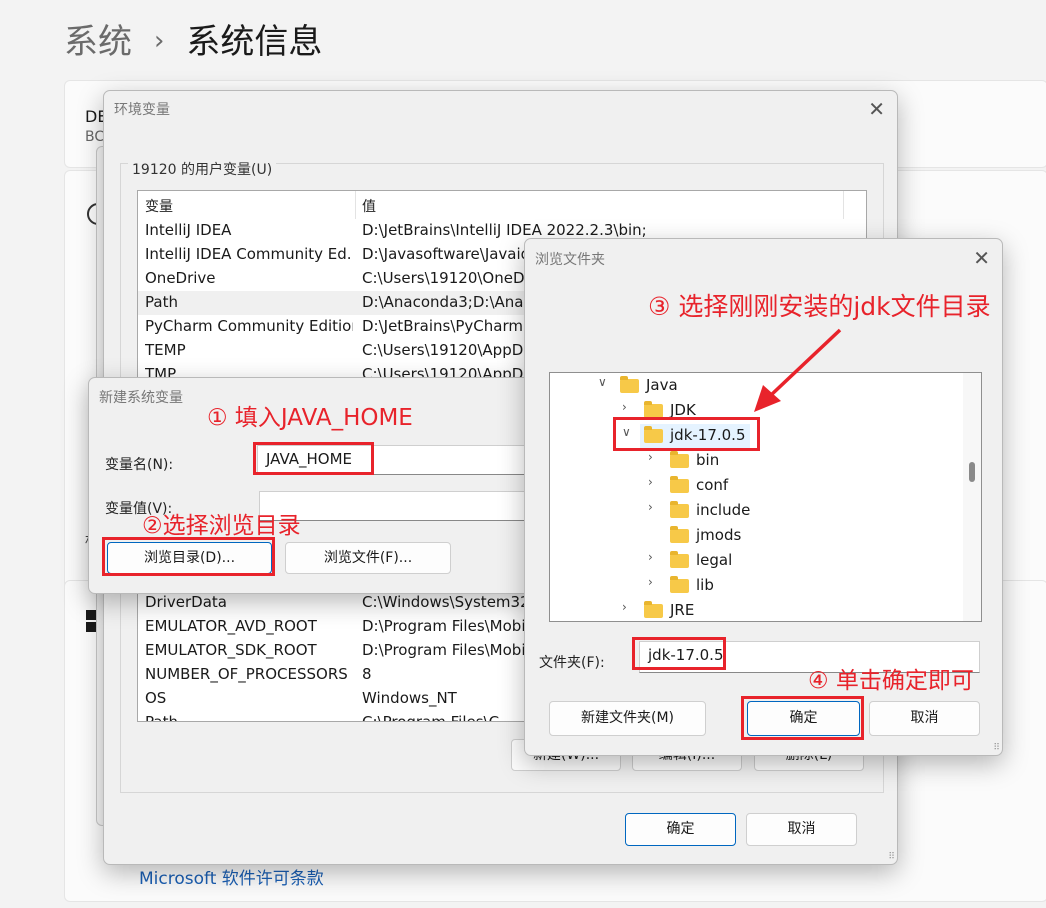 Image resolution: width=1046 pixels, height=908 pixels. I want to click on user-variables-label: 19120 的用户变量(U), so click(202, 169).